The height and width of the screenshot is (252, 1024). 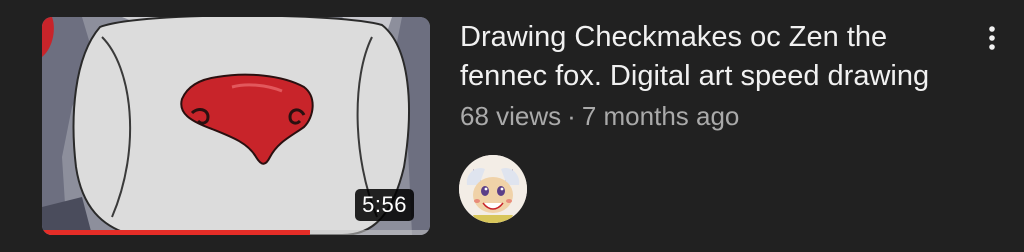 What do you see at coordinates (384, 205) in the screenshot?
I see `video-duration-badge: 5:56` at bounding box center [384, 205].